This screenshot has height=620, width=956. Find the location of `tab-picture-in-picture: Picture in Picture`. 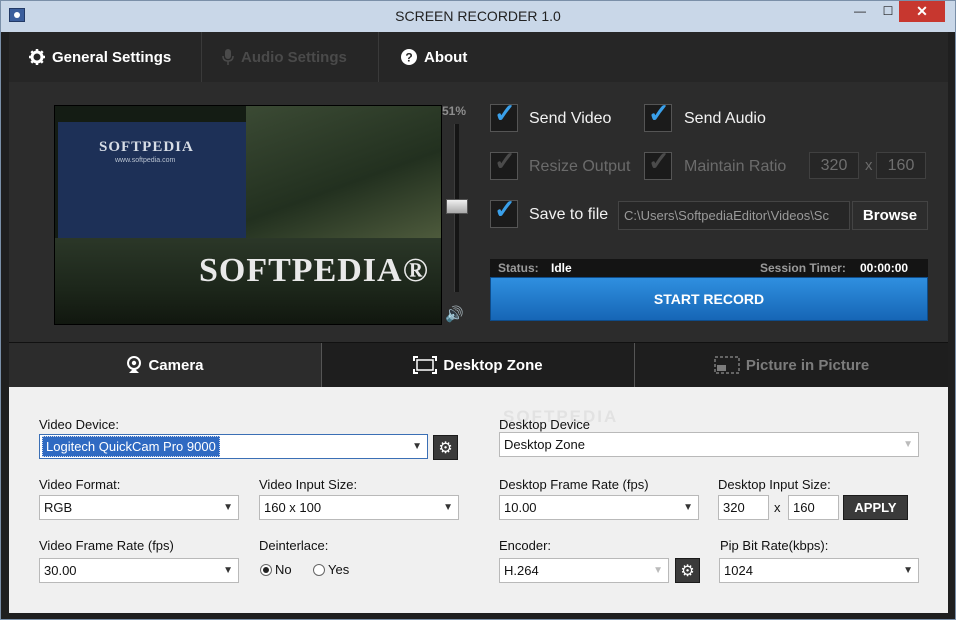

tab-picture-in-picture: Picture in Picture is located at coordinates (791, 365).